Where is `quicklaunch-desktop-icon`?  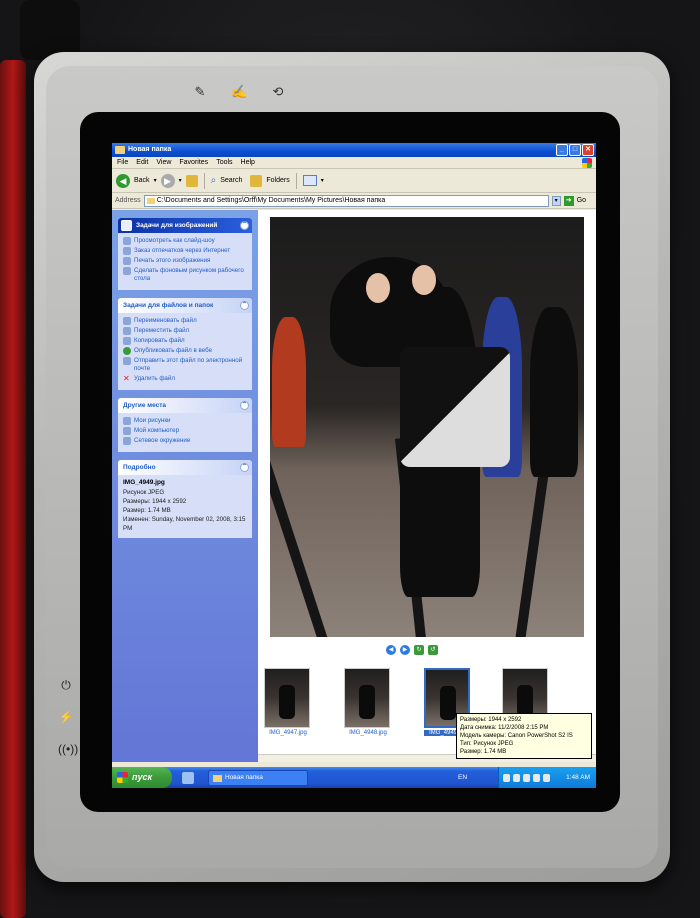
quicklaunch-desktop-icon is located at coordinates (188, 777).